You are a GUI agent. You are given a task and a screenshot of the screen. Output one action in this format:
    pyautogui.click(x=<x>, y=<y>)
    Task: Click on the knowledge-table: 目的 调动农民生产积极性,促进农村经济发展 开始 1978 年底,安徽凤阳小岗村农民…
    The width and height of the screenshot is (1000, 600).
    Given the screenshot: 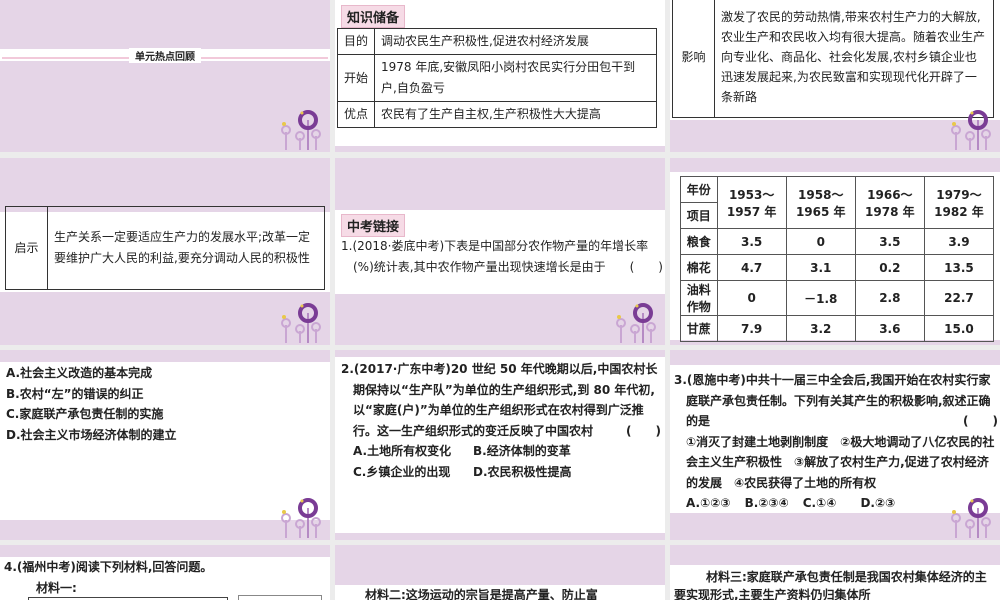 What is the action you would take?
    pyautogui.click(x=496, y=78)
    